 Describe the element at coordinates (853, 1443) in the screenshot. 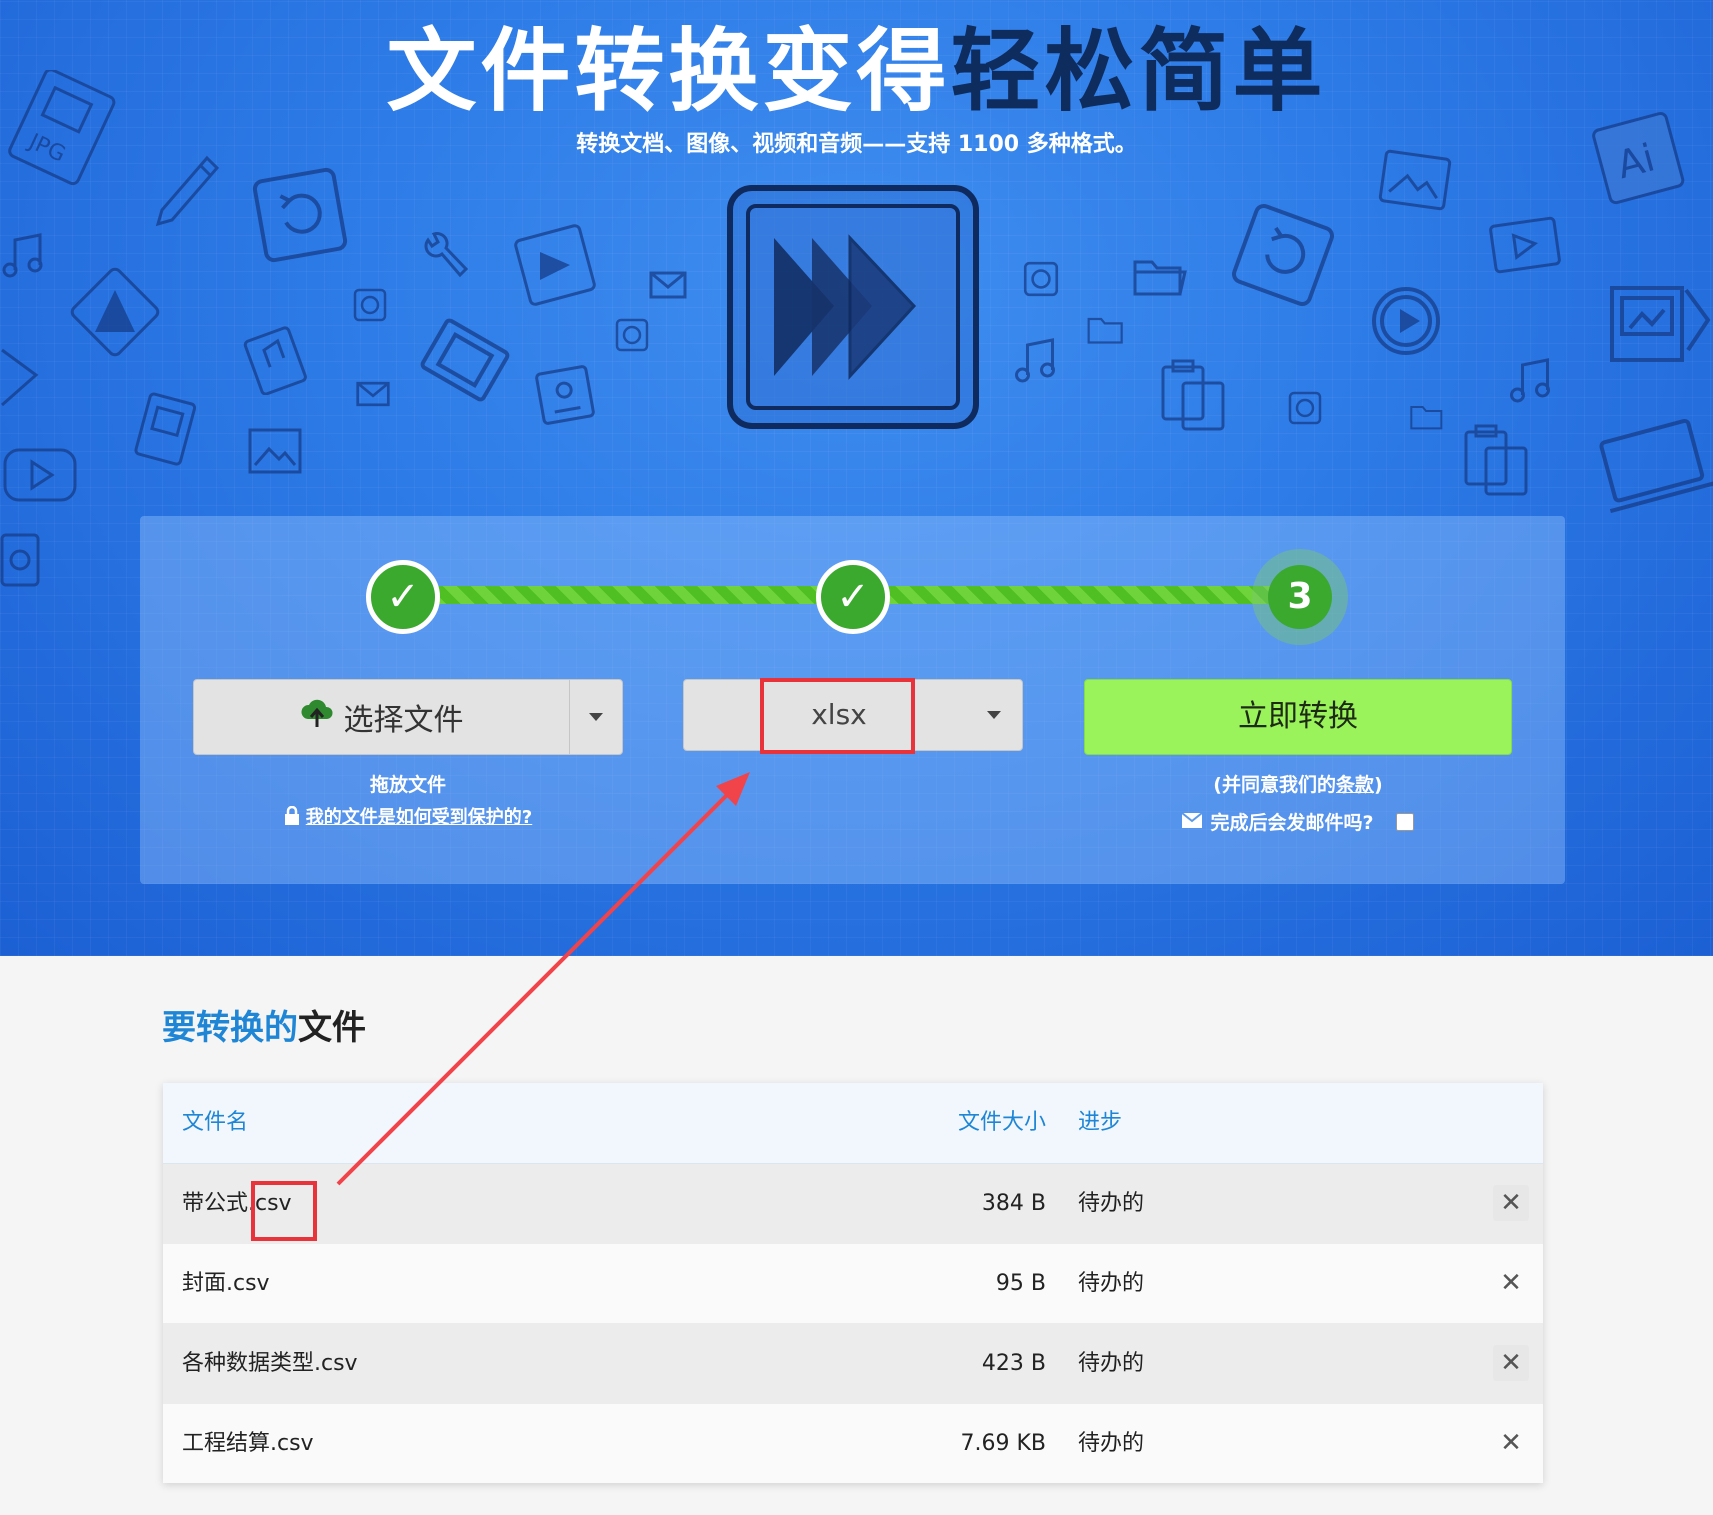

I see `table-row: 工程结算.csv 7.69 KB 待办的 ✕` at that location.